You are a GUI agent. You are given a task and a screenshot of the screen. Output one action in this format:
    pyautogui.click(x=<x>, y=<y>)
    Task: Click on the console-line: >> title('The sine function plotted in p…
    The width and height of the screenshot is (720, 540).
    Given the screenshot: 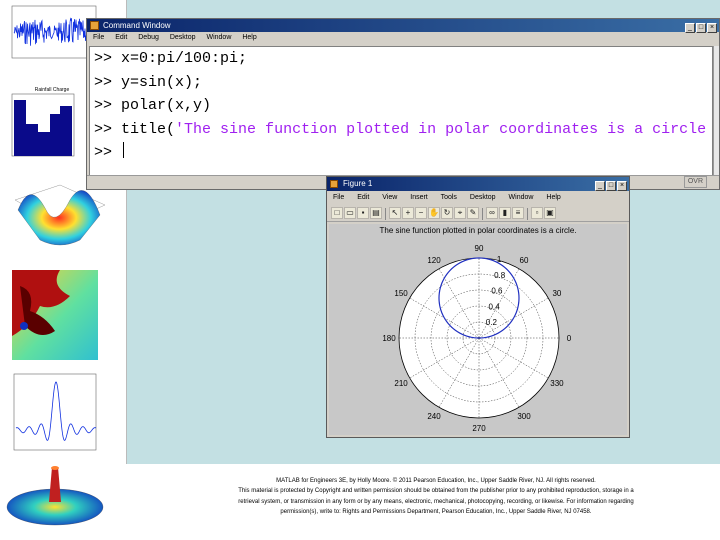 What is the action you would take?
    pyautogui.click(x=403, y=130)
    